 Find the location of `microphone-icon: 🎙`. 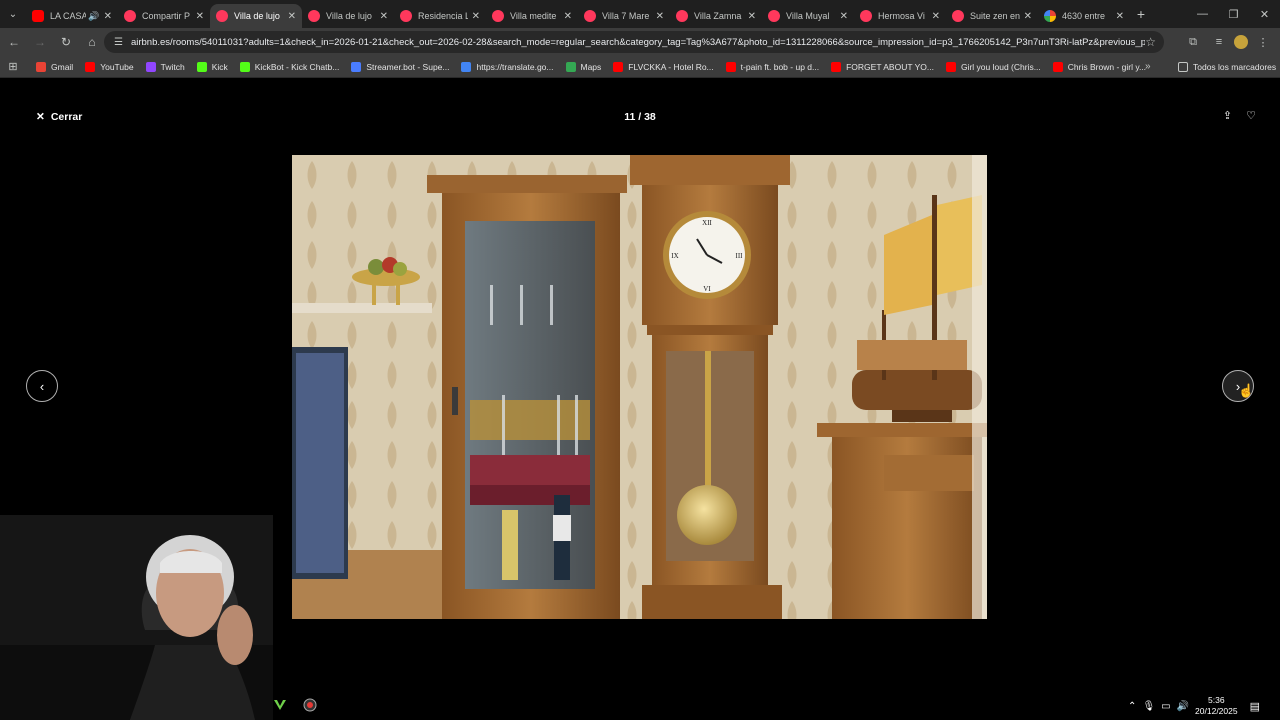

microphone-icon: 🎙 is located at coordinates (1148, 706).